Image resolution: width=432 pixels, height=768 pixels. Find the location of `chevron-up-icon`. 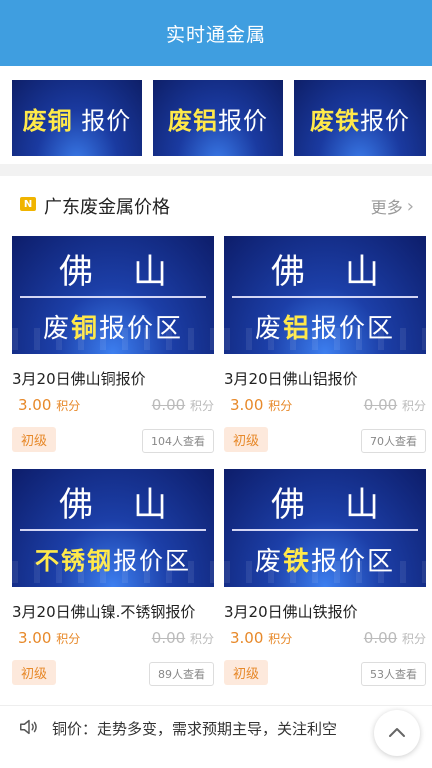

chevron-up-icon is located at coordinates (397, 732).